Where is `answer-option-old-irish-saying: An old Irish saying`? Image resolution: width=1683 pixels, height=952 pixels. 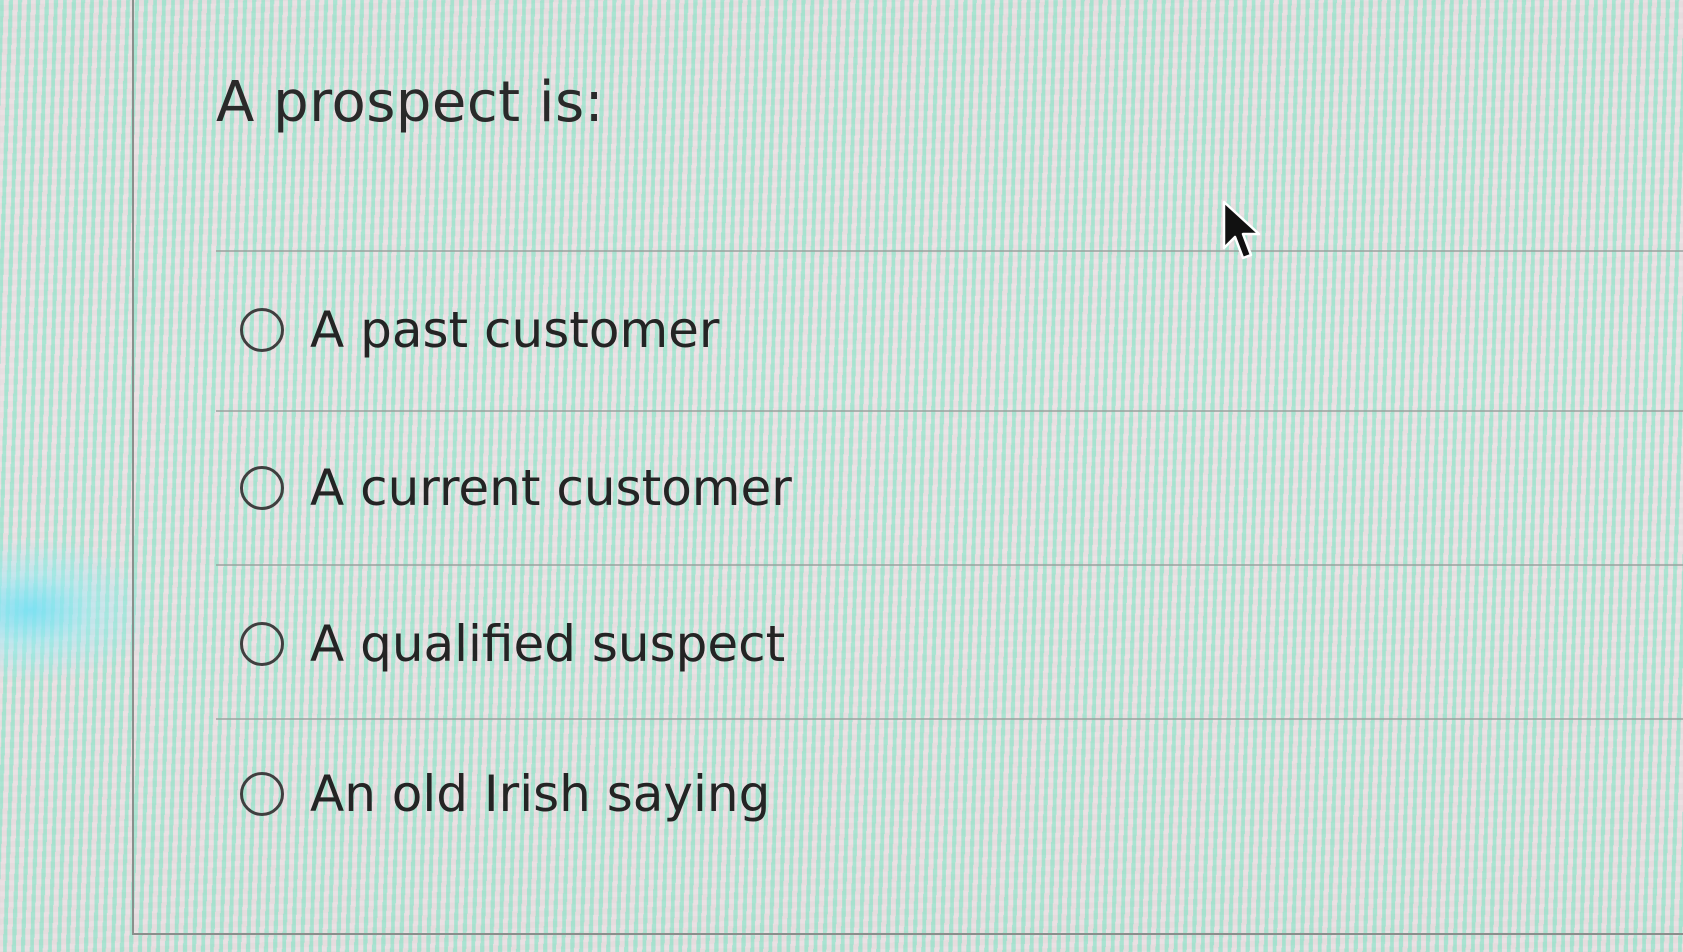 answer-option-old-irish-saying: An old Irish saying is located at coordinates (505, 794).